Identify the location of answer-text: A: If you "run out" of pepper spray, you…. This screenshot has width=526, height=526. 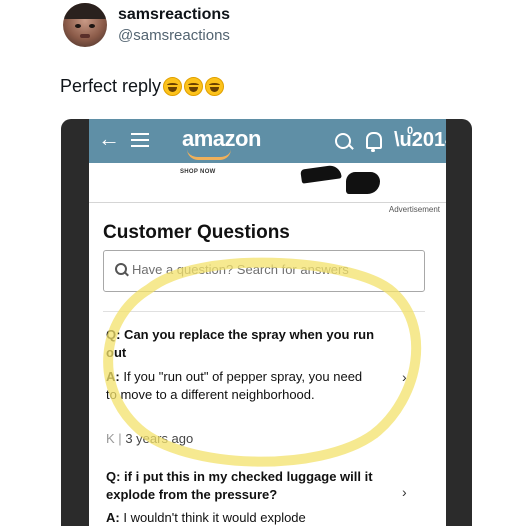
(238, 386).